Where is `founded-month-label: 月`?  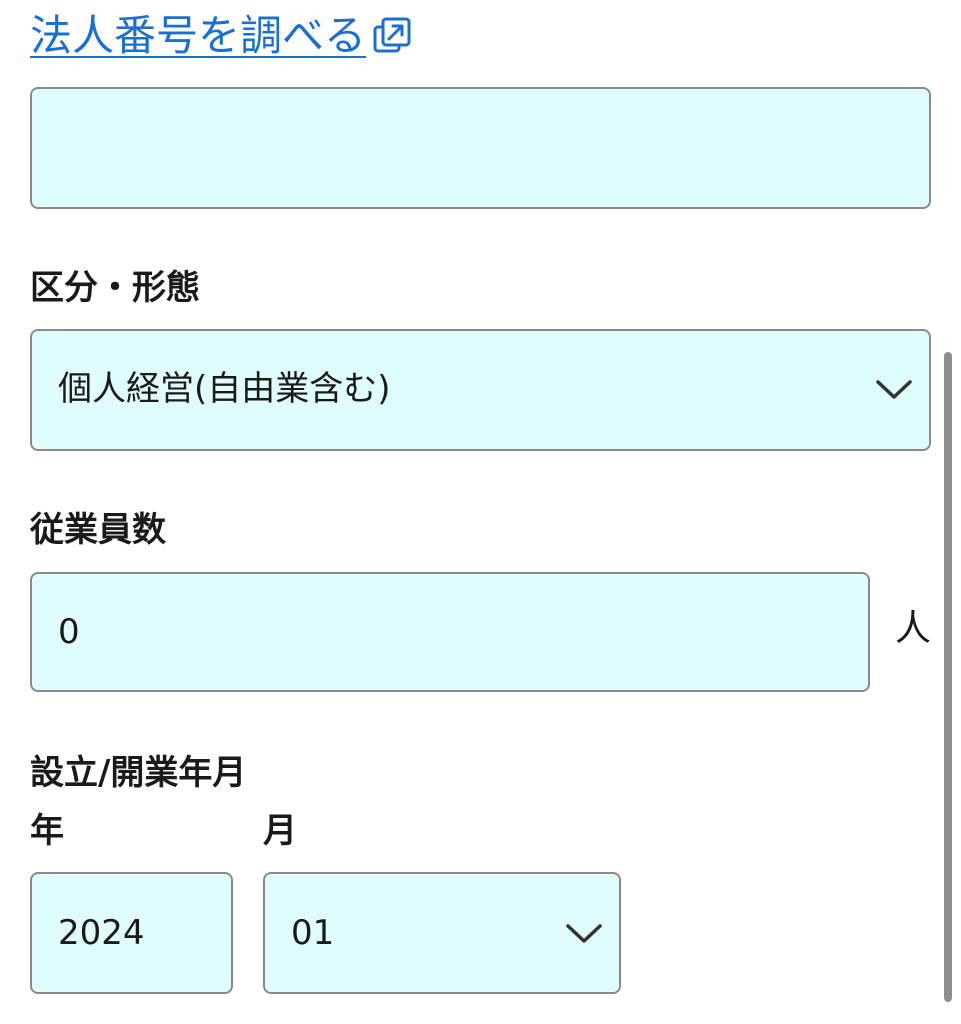
founded-month-label: 月 is located at coordinates (280, 831).